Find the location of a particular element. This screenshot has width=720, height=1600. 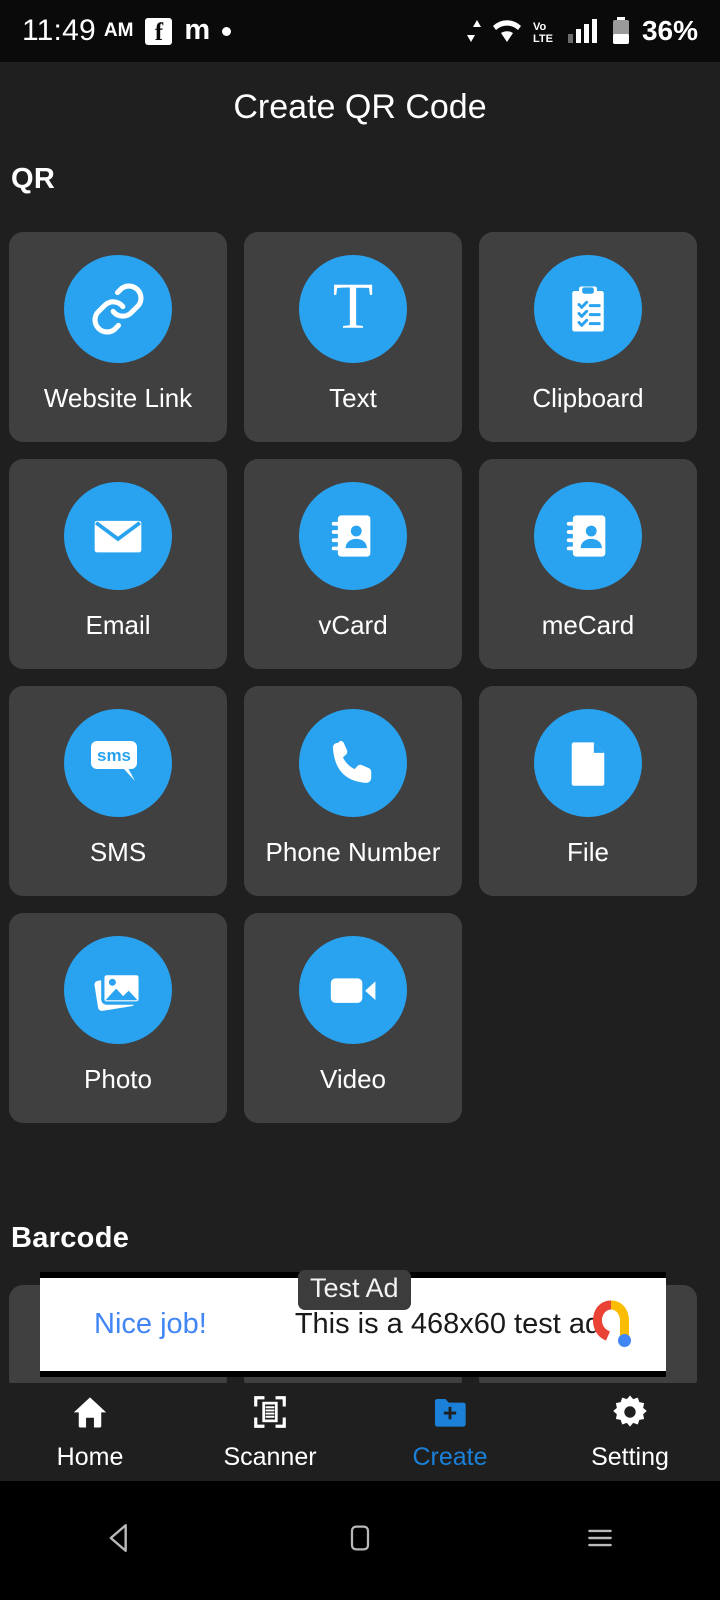

section-header-barcode: Barcode is located at coordinates (70, 1238).